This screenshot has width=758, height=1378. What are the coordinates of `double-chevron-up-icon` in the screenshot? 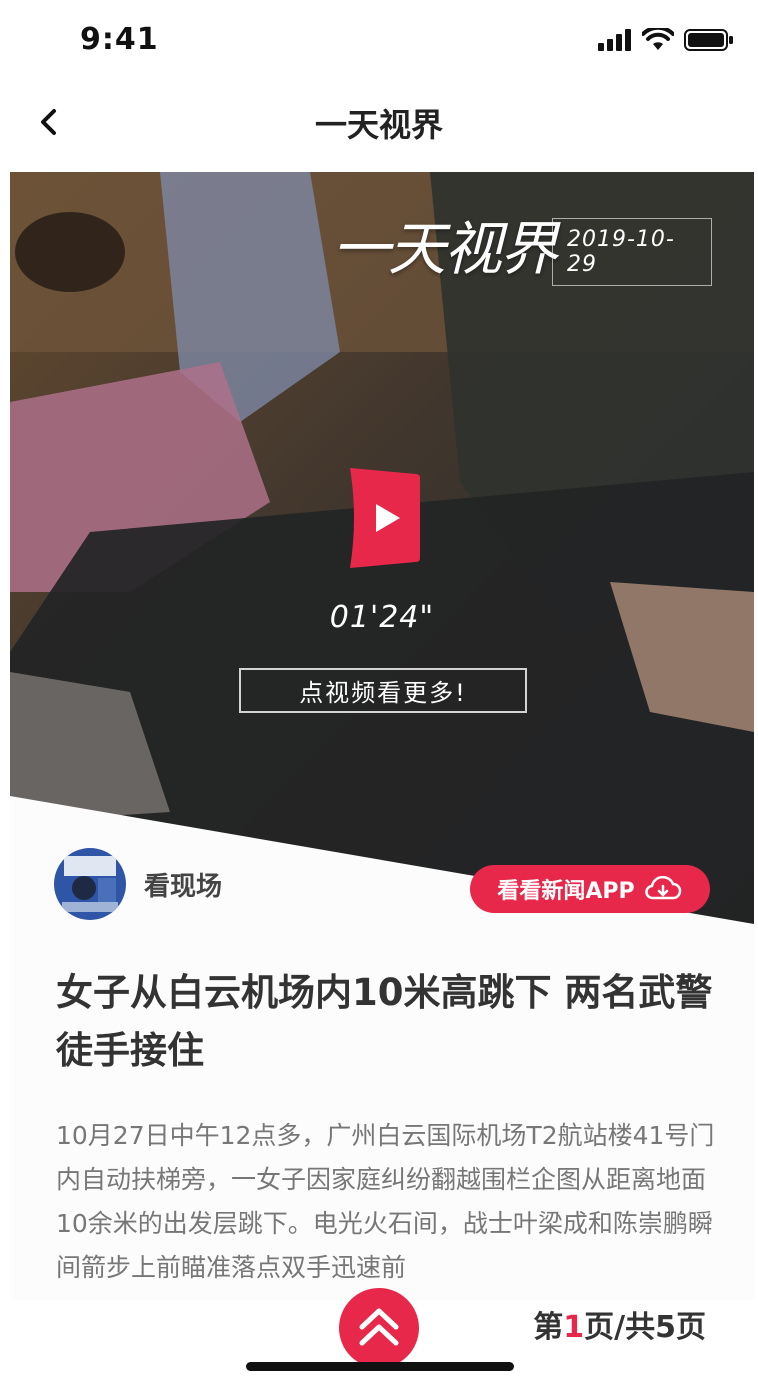 It's located at (379, 1327).